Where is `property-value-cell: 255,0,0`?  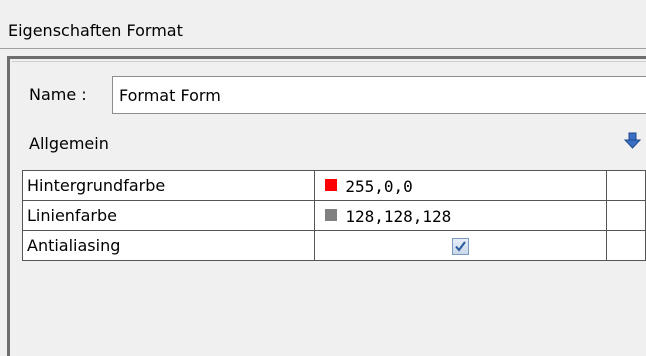
property-value-cell: 255,0,0 is located at coordinates (461, 185).